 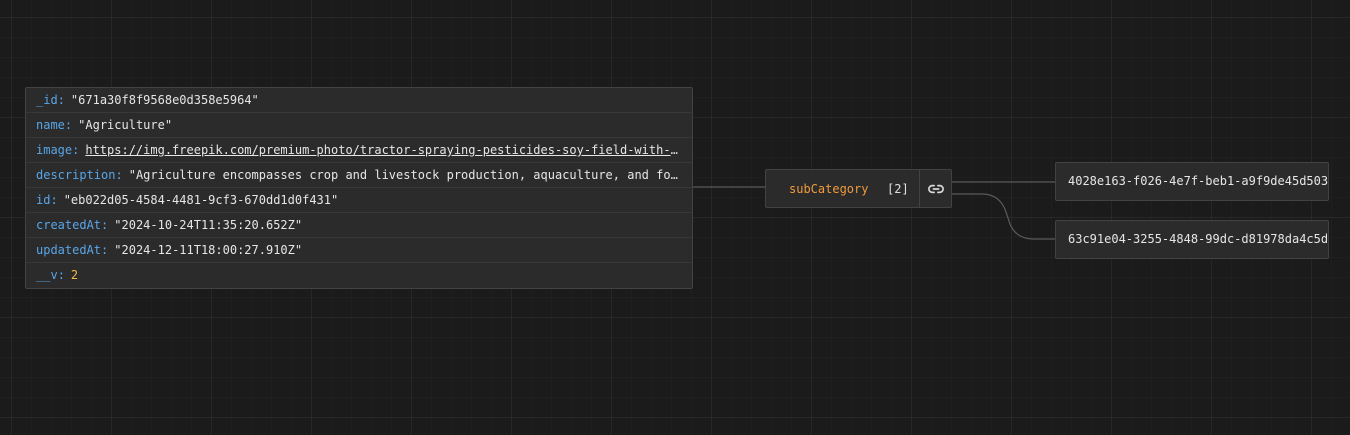 What do you see at coordinates (164, 100) in the screenshot?
I see `field-value: "671a30f8f9568e0d358e5964"` at bounding box center [164, 100].